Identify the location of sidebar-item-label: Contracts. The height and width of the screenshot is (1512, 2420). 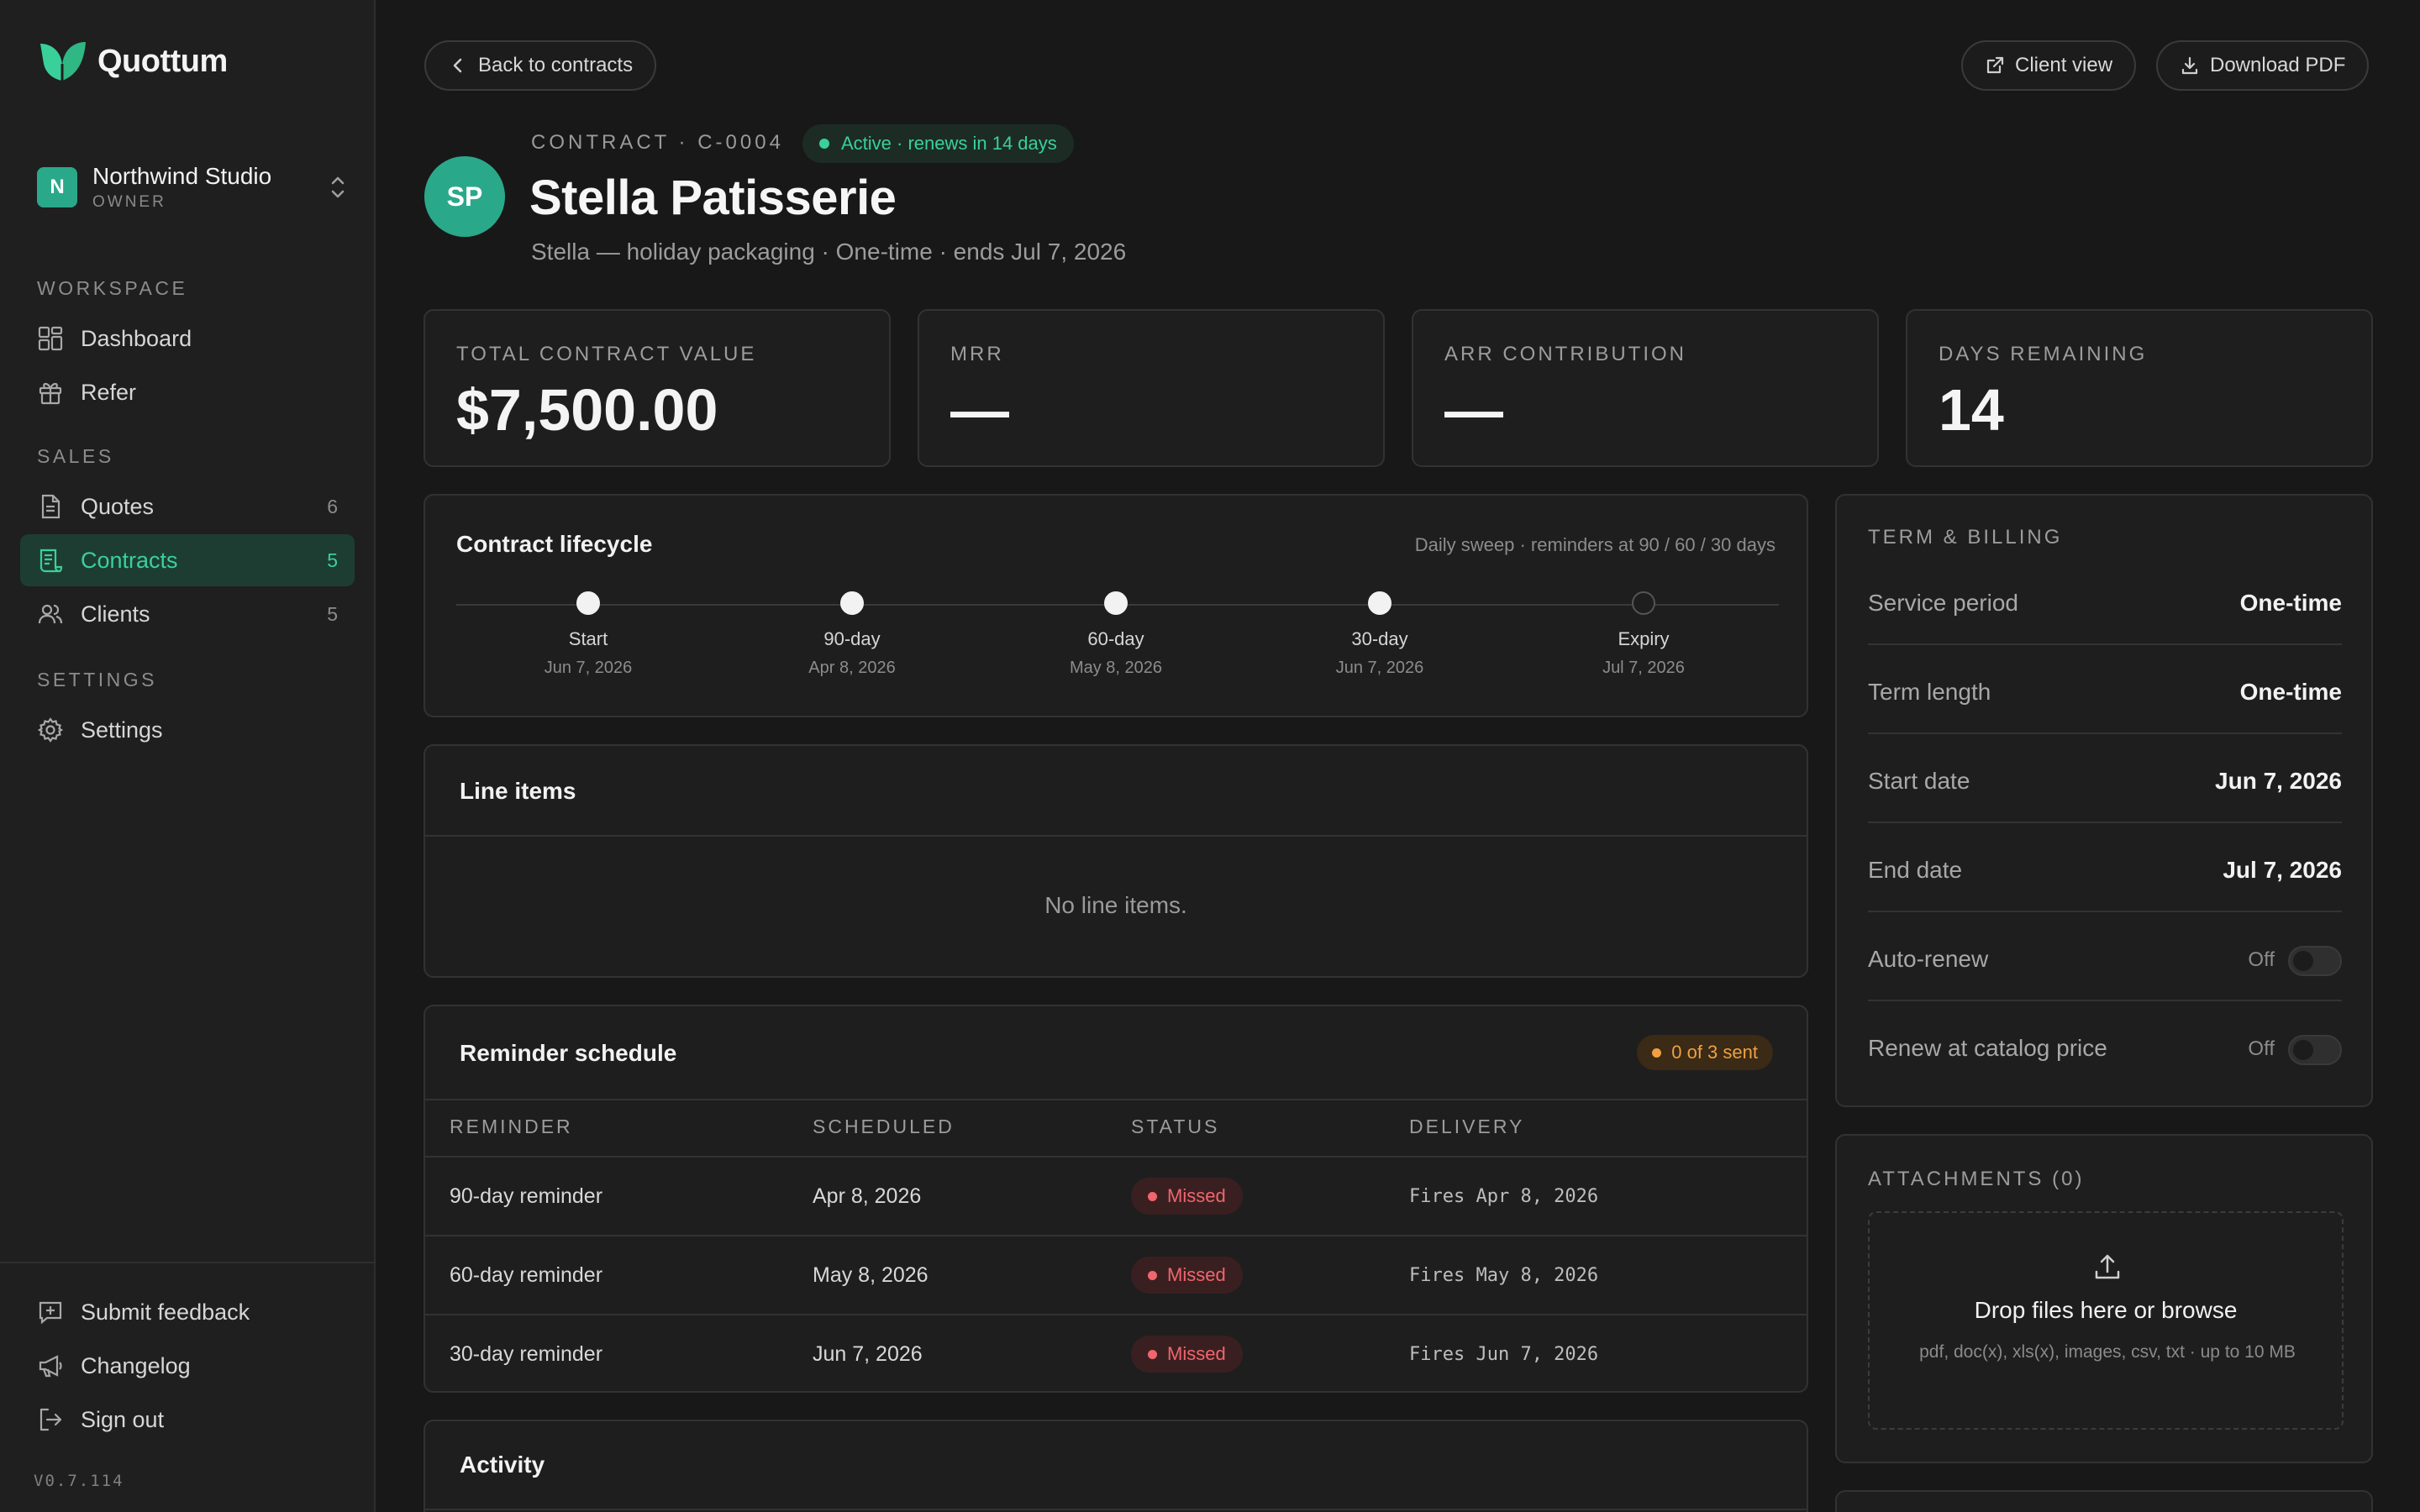
(129, 560).